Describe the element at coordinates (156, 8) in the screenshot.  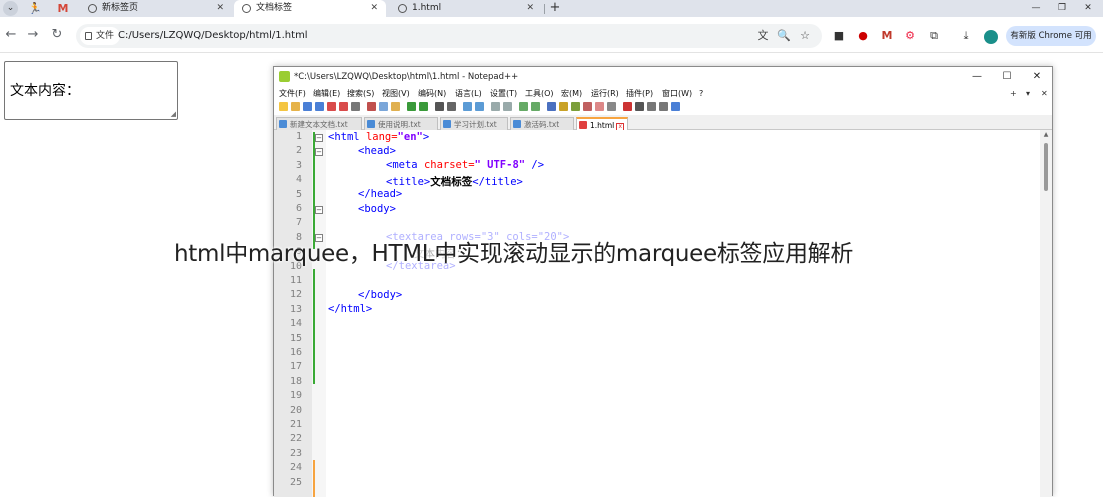
I see `tab-new-tab: 新标签页 ✕` at that location.